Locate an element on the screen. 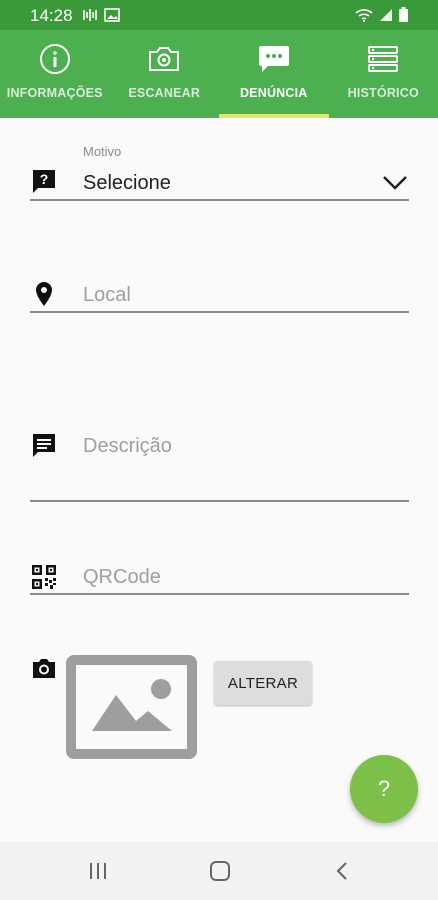 The width and height of the screenshot is (438, 900). local-input: Local is located at coordinates (107, 295).